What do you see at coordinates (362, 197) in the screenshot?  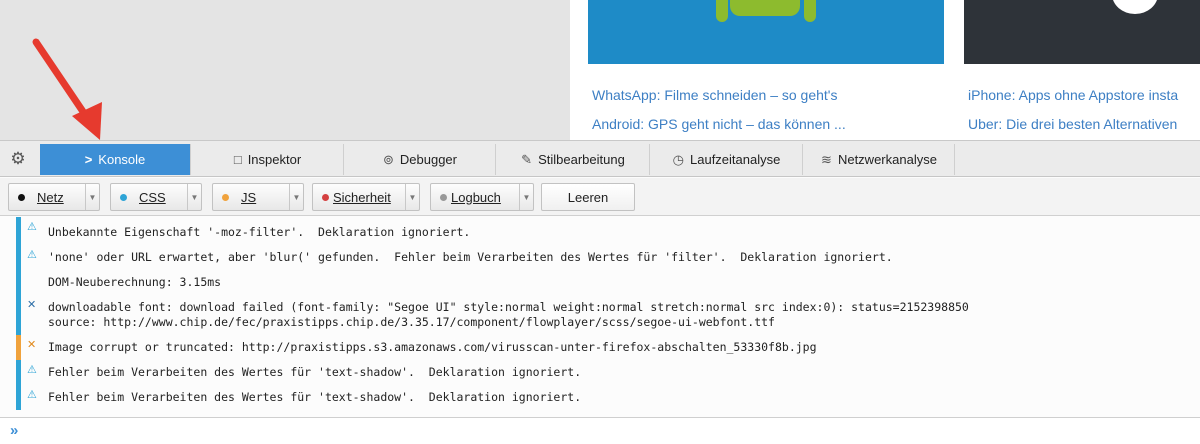 I see `filter-label: Sicherheit` at bounding box center [362, 197].